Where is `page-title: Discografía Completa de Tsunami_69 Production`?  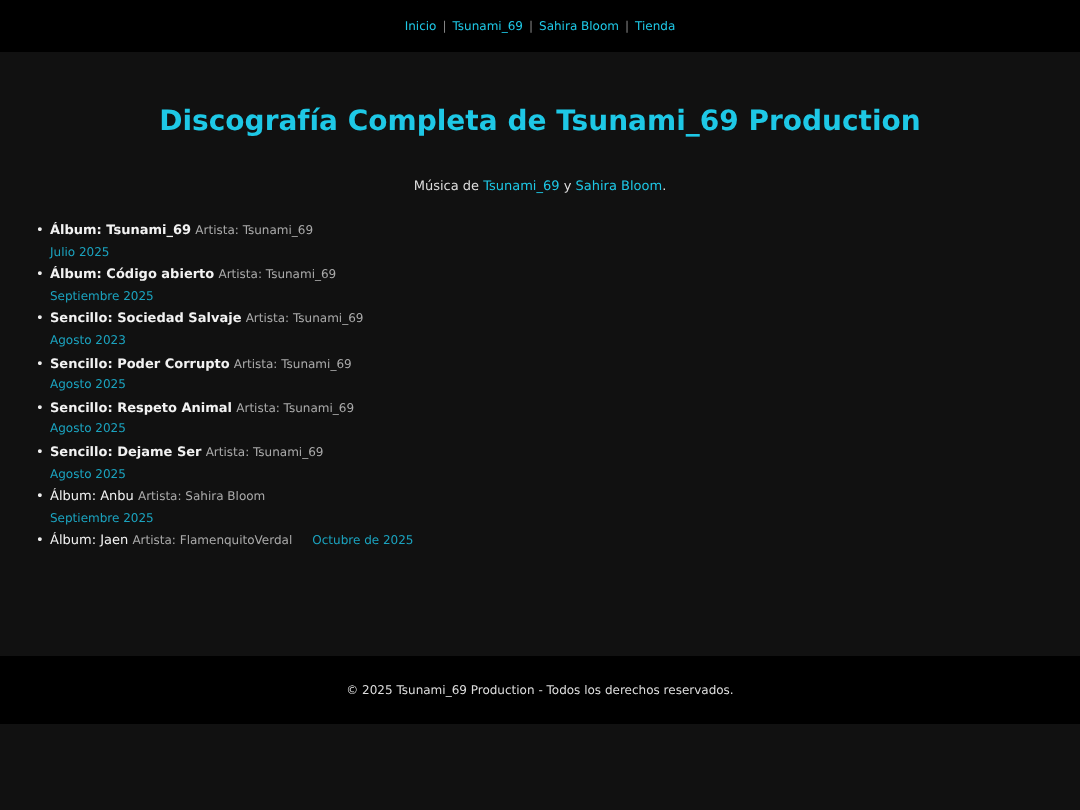
page-title: Discografía Completa de Tsunami_69 Production is located at coordinates (540, 122).